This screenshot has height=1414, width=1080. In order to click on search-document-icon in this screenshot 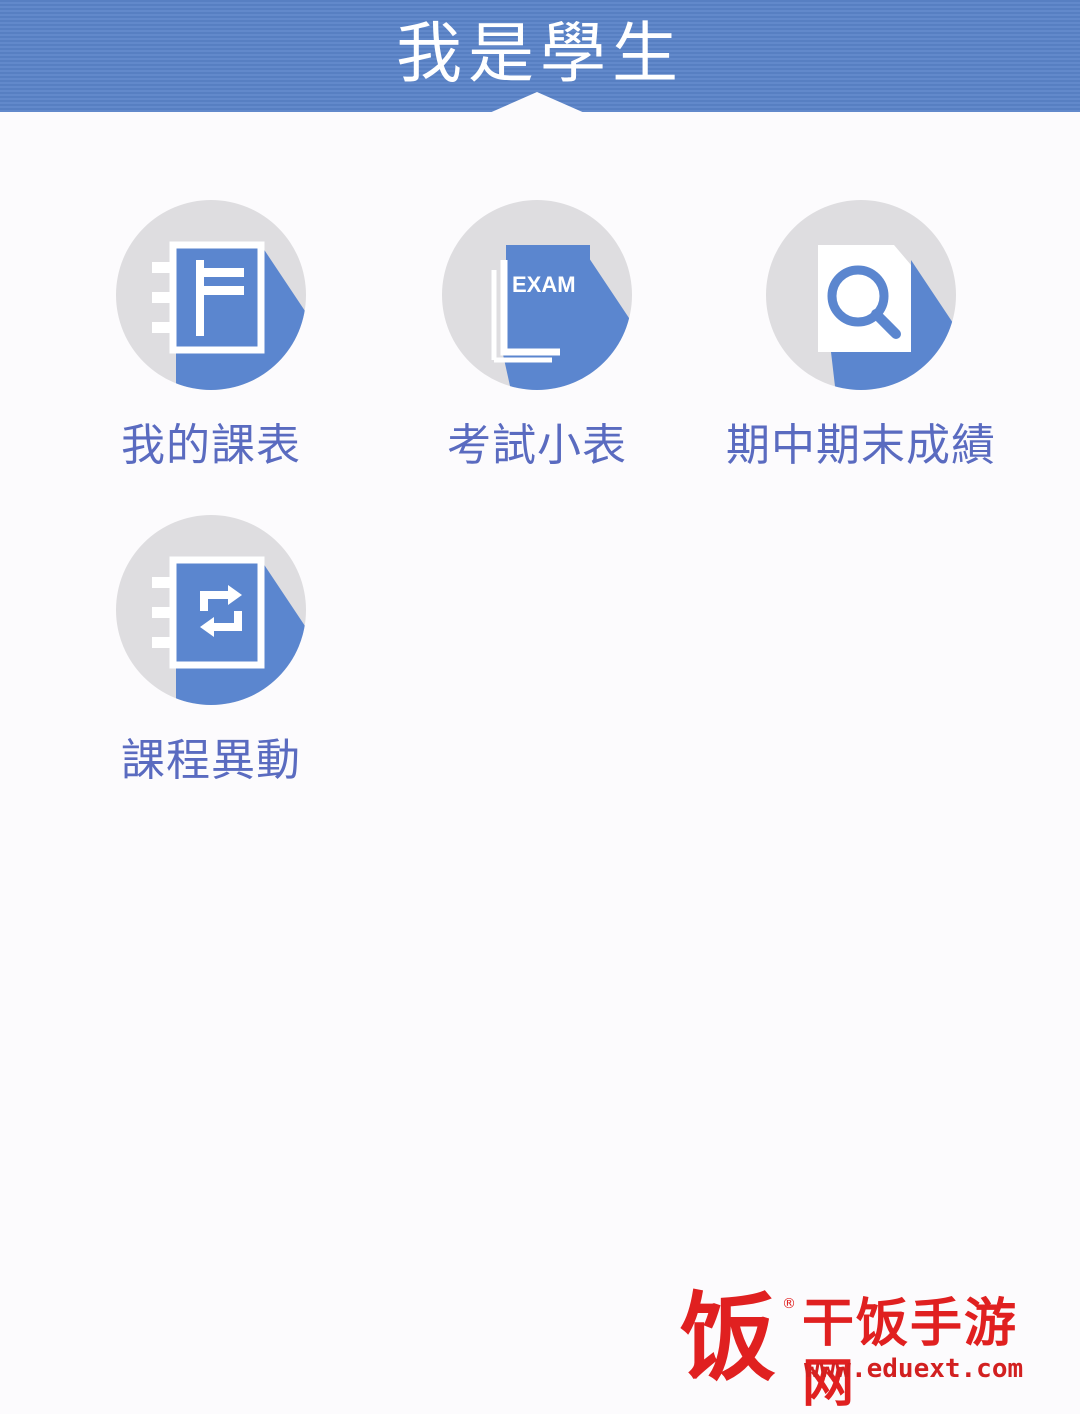, I will do `click(861, 295)`.